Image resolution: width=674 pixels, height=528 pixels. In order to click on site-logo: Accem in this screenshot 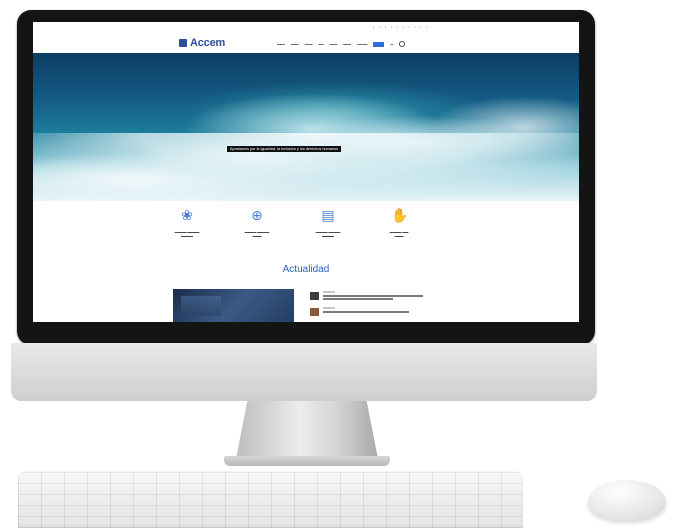, I will do `click(202, 43)`.